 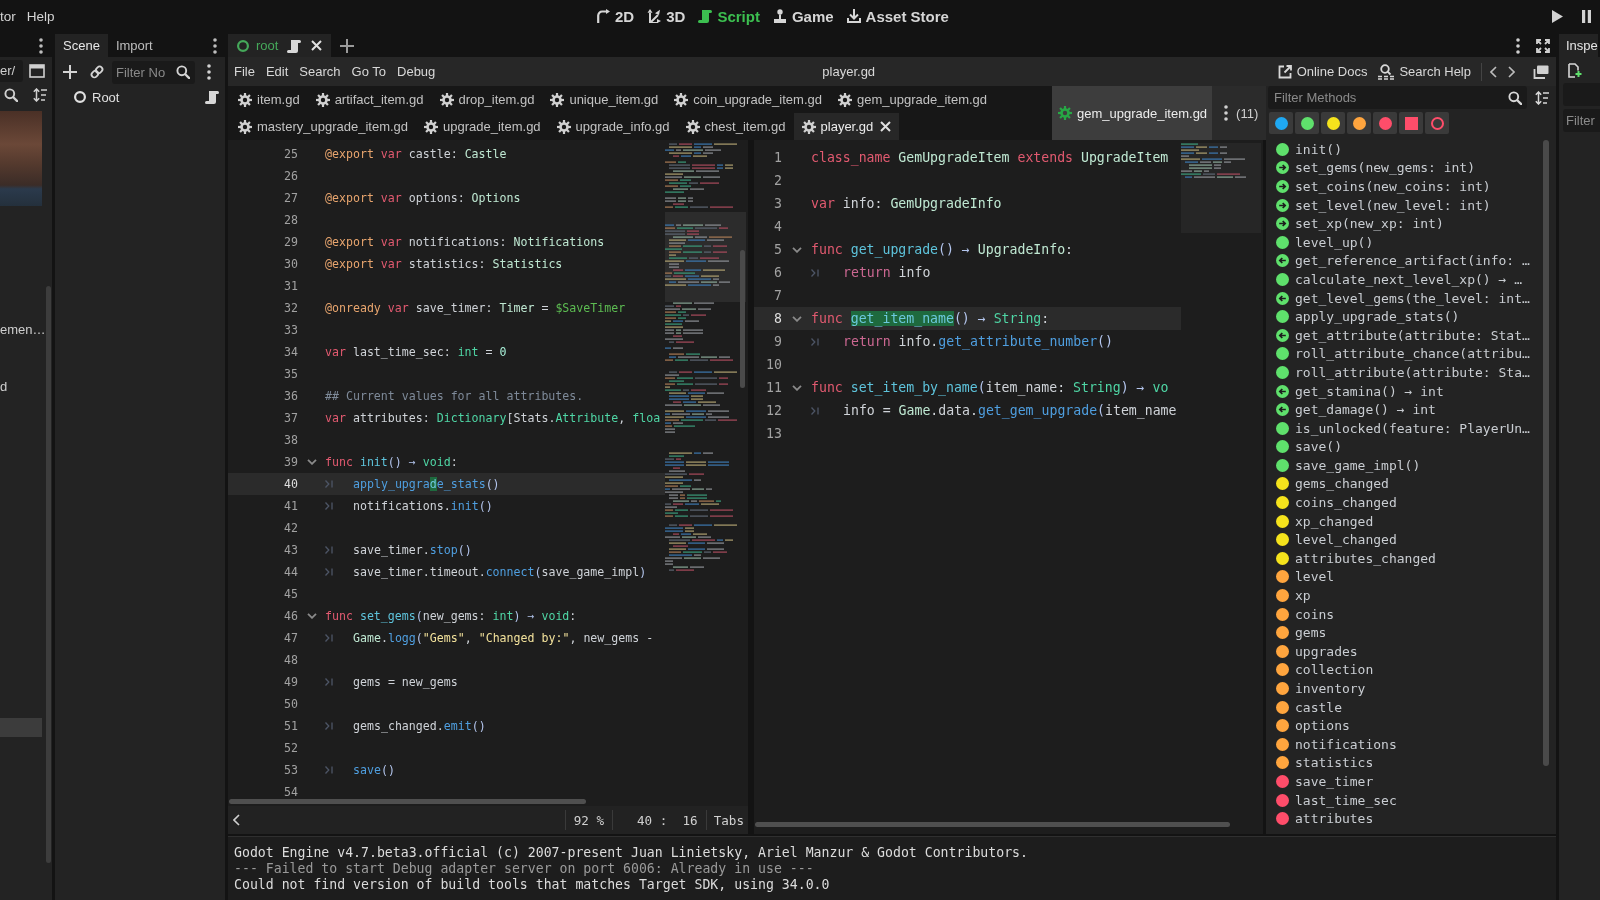 What do you see at coordinates (1309, 447) in the screenshot?
I see `method-list-item: save()` at bounding box center [1309, 447].